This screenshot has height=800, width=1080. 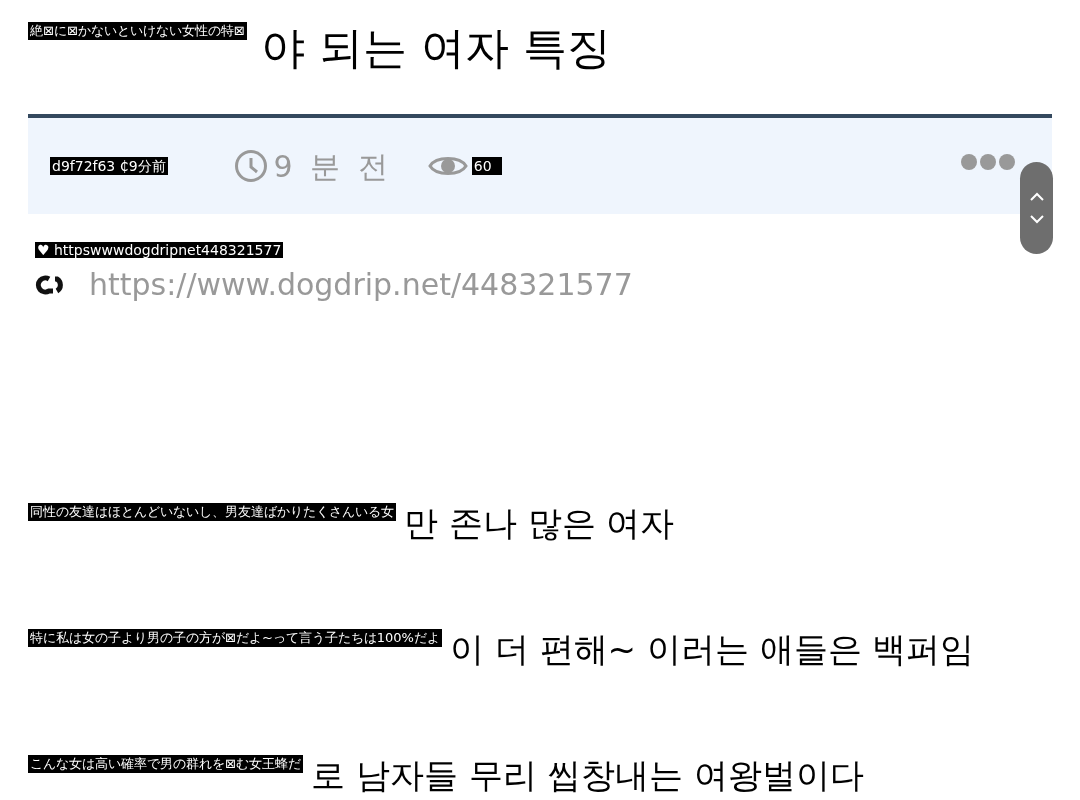 What do you see at coordinates (539, 523) in the screenshot?
I see `body-text: 만 존나 많은 여자` at bounding box center [539, 523].